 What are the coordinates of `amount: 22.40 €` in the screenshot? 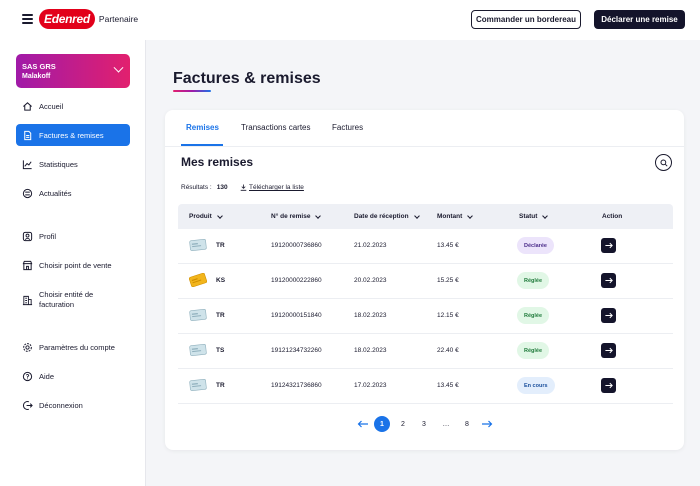 It's located at (448, 350).